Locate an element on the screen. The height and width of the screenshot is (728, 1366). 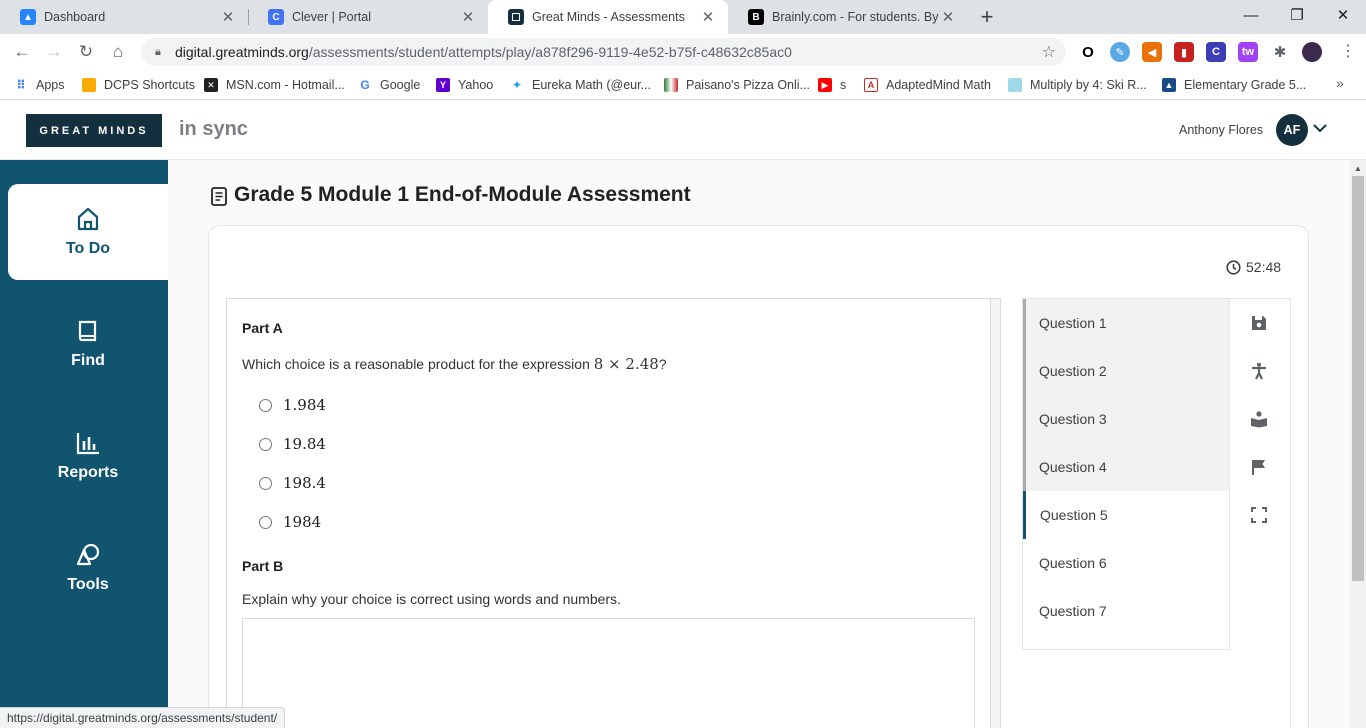
nav-item-reports: Reports is located at coordinates (88, 456).